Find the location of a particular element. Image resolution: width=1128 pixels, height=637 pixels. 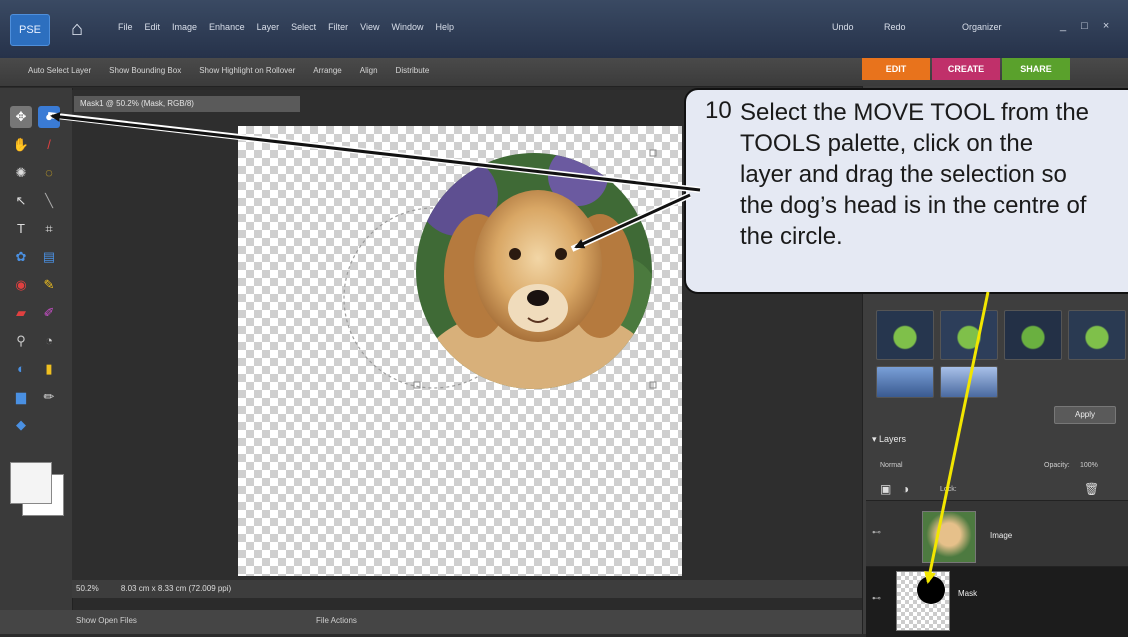

arrow-to-mask-layer is located at coordinates (957, 437).